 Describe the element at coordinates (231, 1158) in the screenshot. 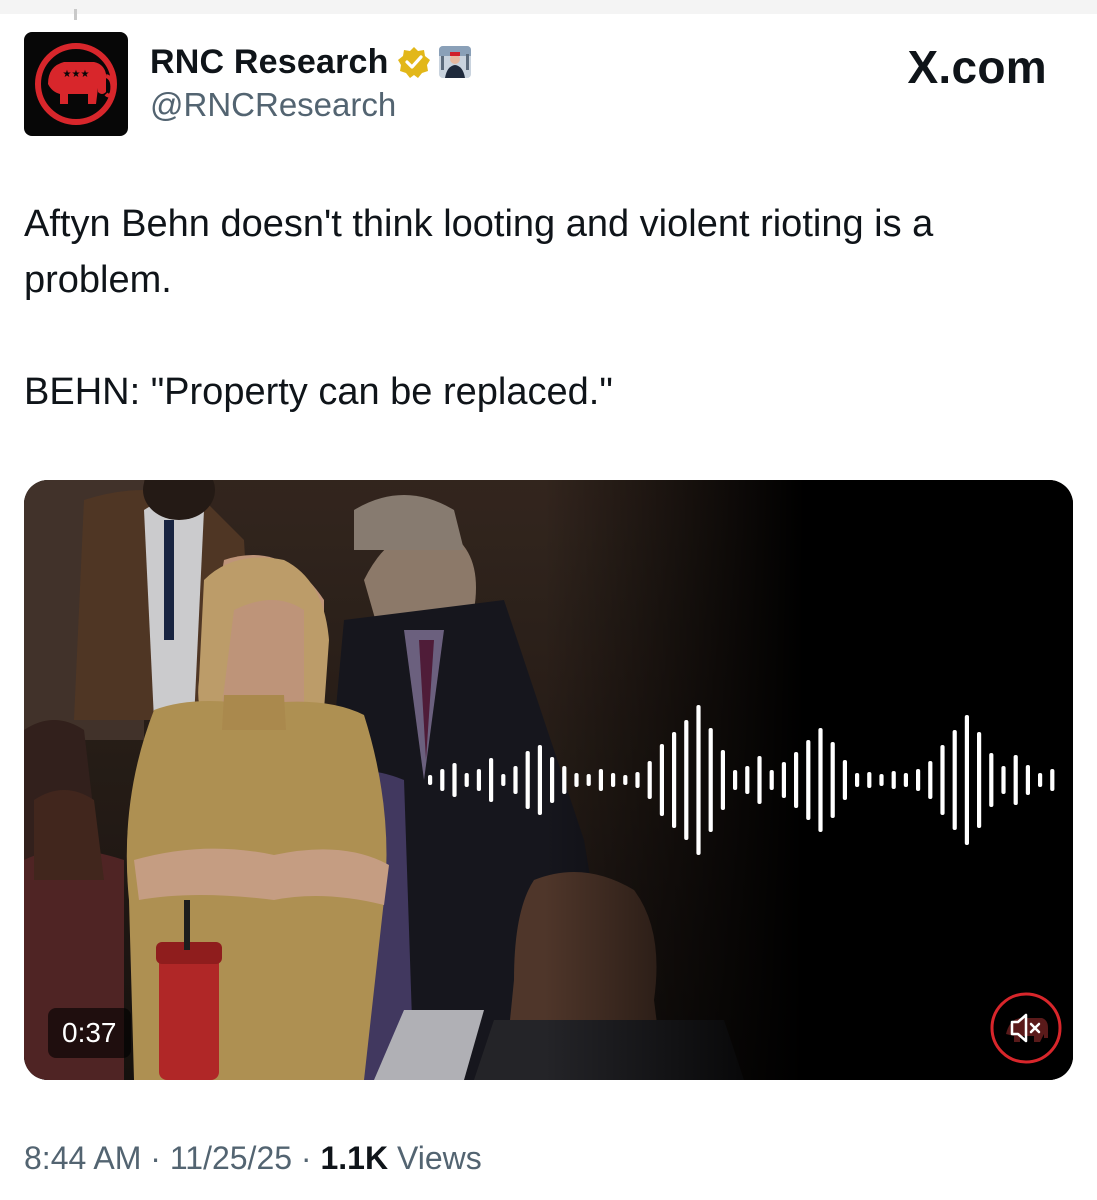

I see `post-date: 11/25/25` at that location.